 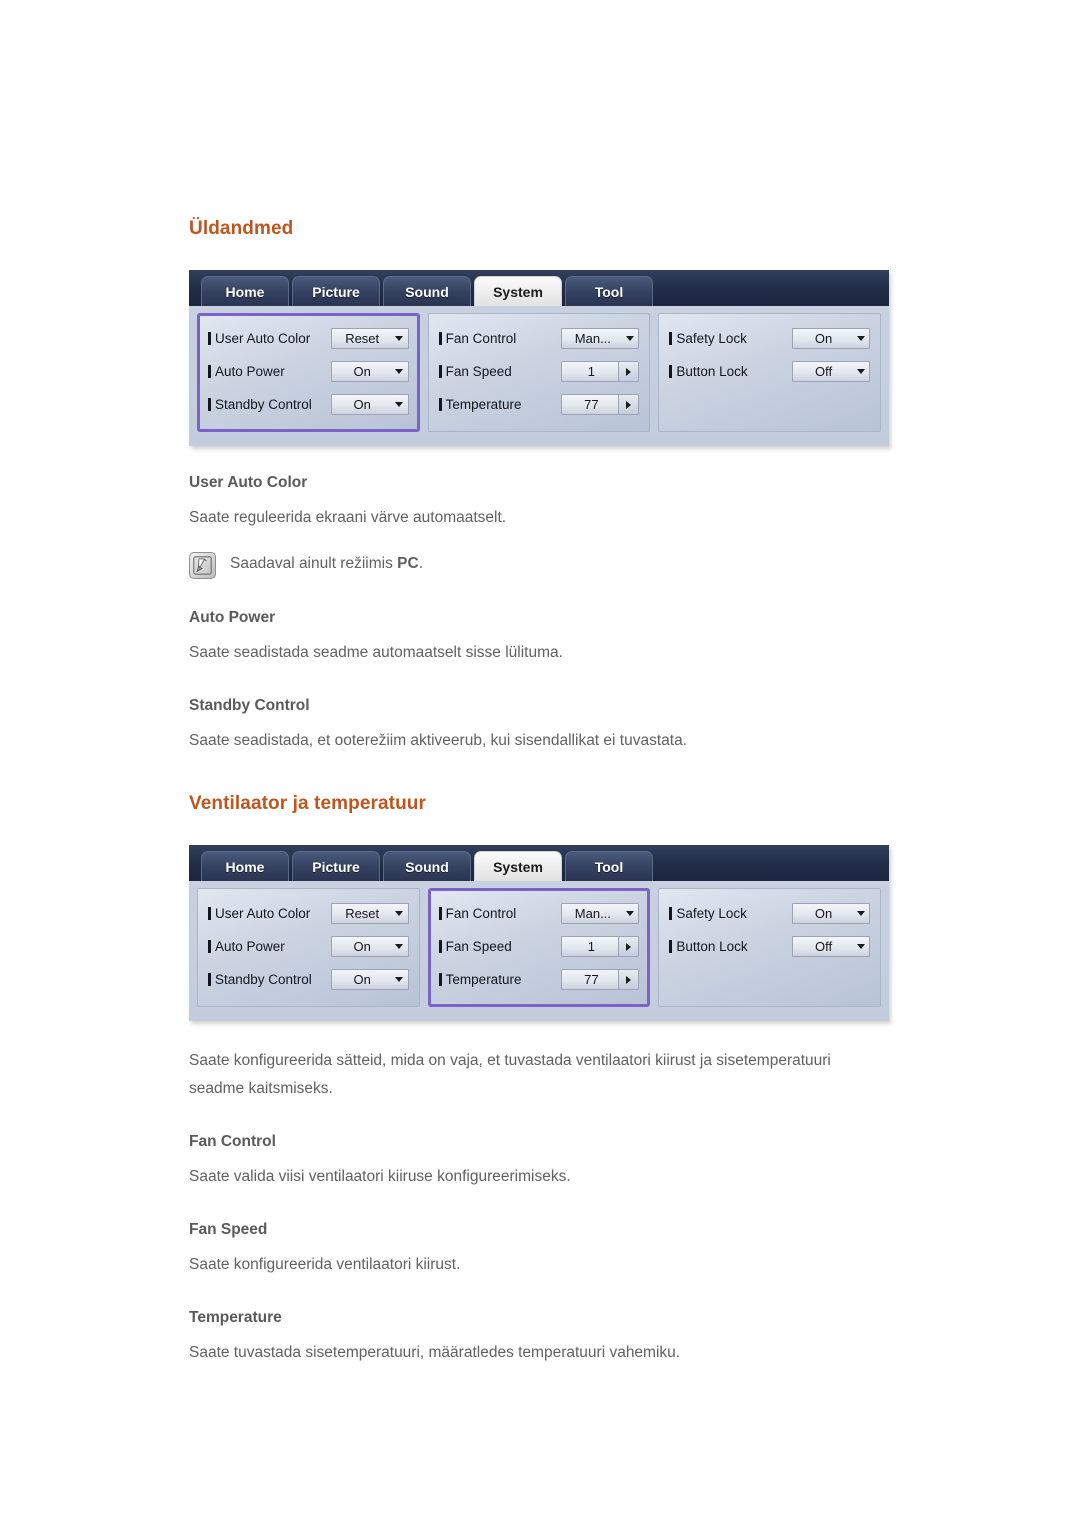 I want to click on note-pen-icon, so click(x=202, y=565).